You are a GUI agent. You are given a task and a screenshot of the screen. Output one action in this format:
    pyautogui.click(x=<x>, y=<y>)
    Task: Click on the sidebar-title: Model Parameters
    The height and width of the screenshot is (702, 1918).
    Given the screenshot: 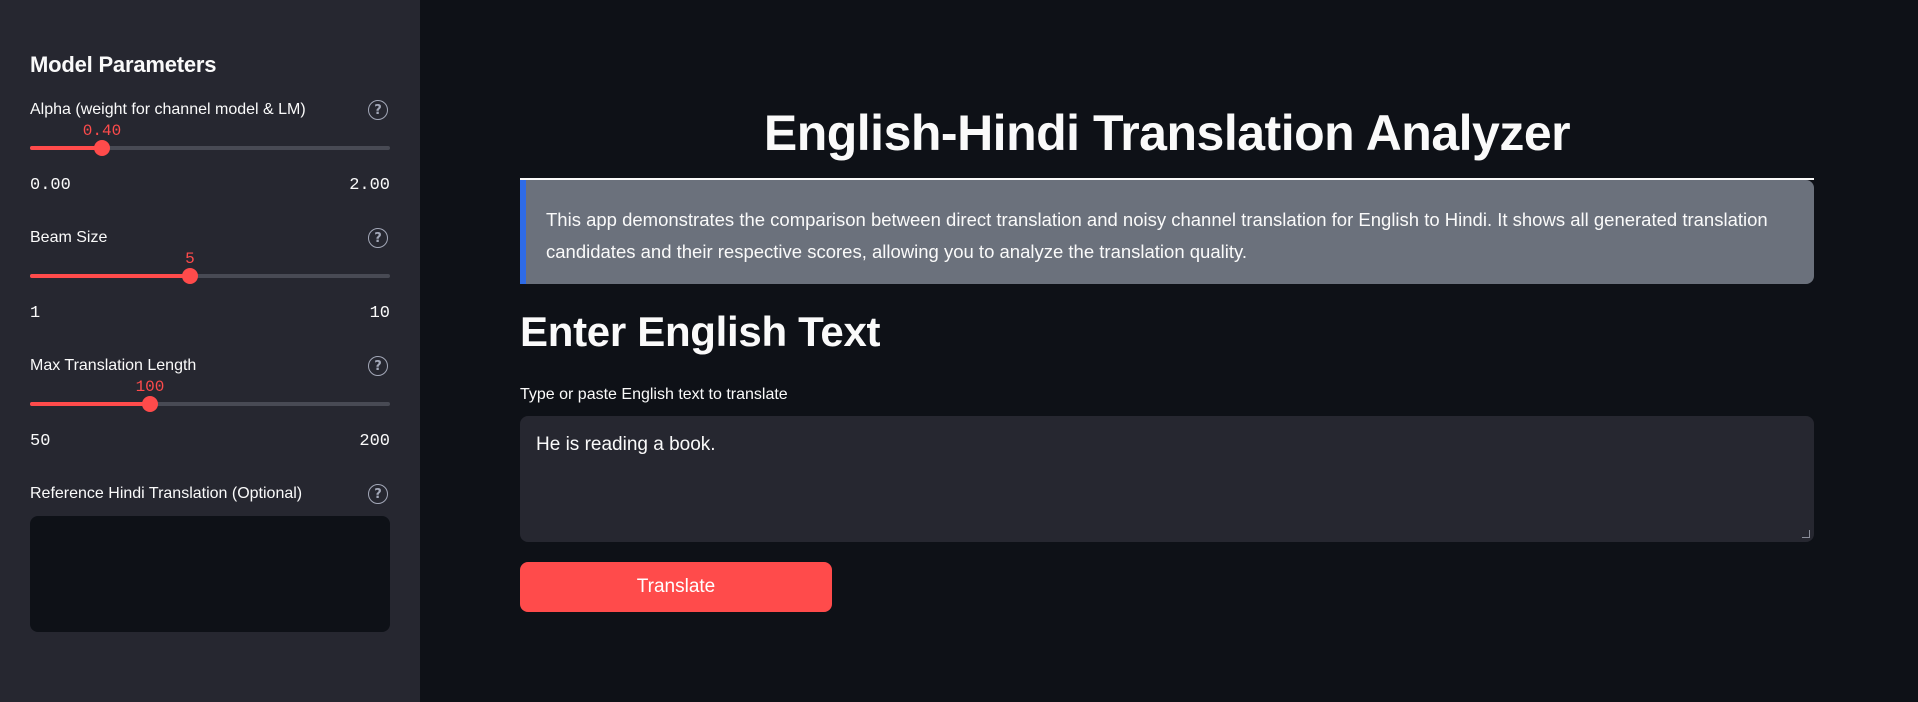 What is the action you would take?
    pyautogui.click(x=123, y=64)
    